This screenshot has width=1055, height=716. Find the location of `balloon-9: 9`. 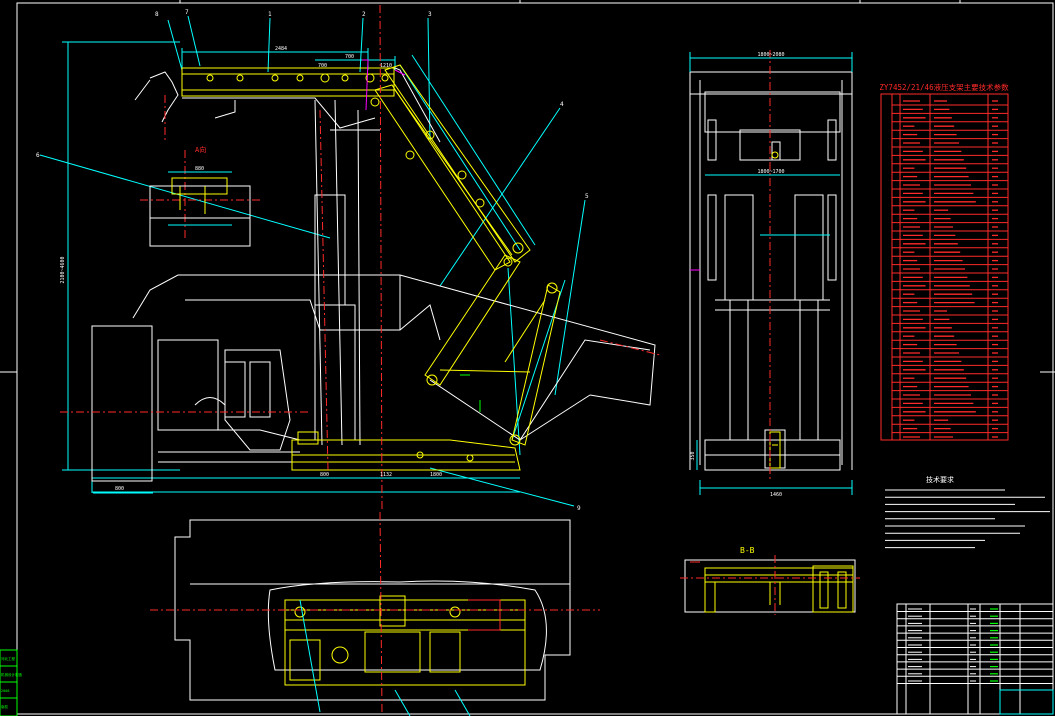

balloon-9: 9 is located at coordinates (579, 508).